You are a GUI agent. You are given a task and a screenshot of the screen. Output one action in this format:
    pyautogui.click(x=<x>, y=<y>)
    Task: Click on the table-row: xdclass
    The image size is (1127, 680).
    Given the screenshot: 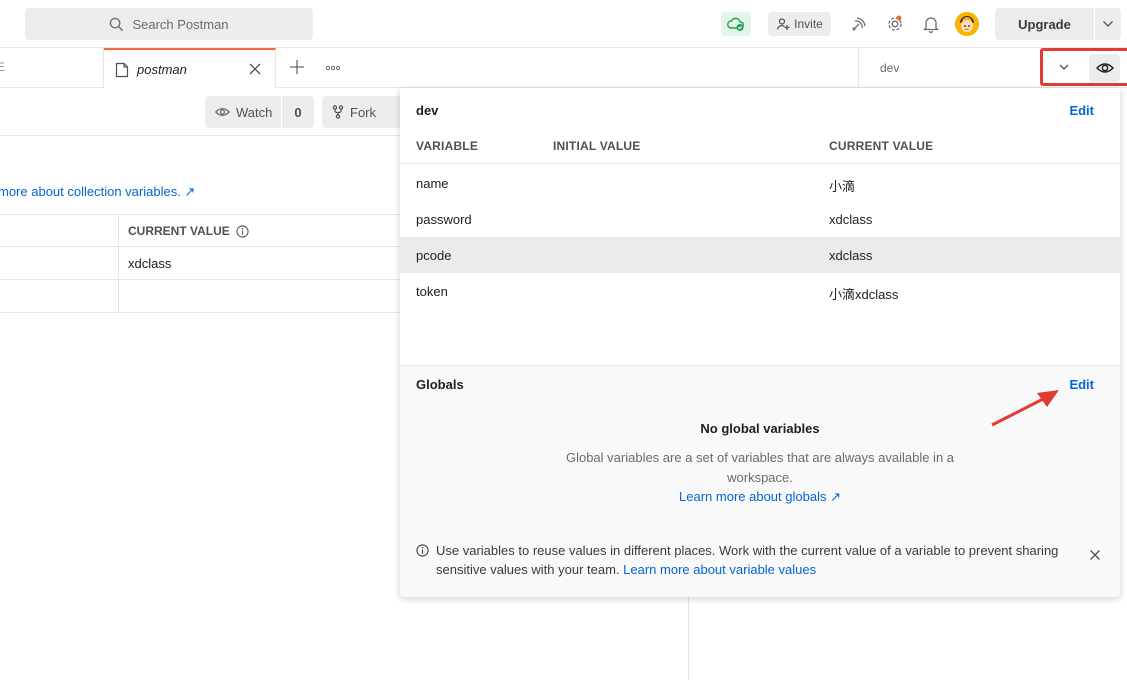 What is the action you would take?
    pyautogui.click(x=200, y=263)
    